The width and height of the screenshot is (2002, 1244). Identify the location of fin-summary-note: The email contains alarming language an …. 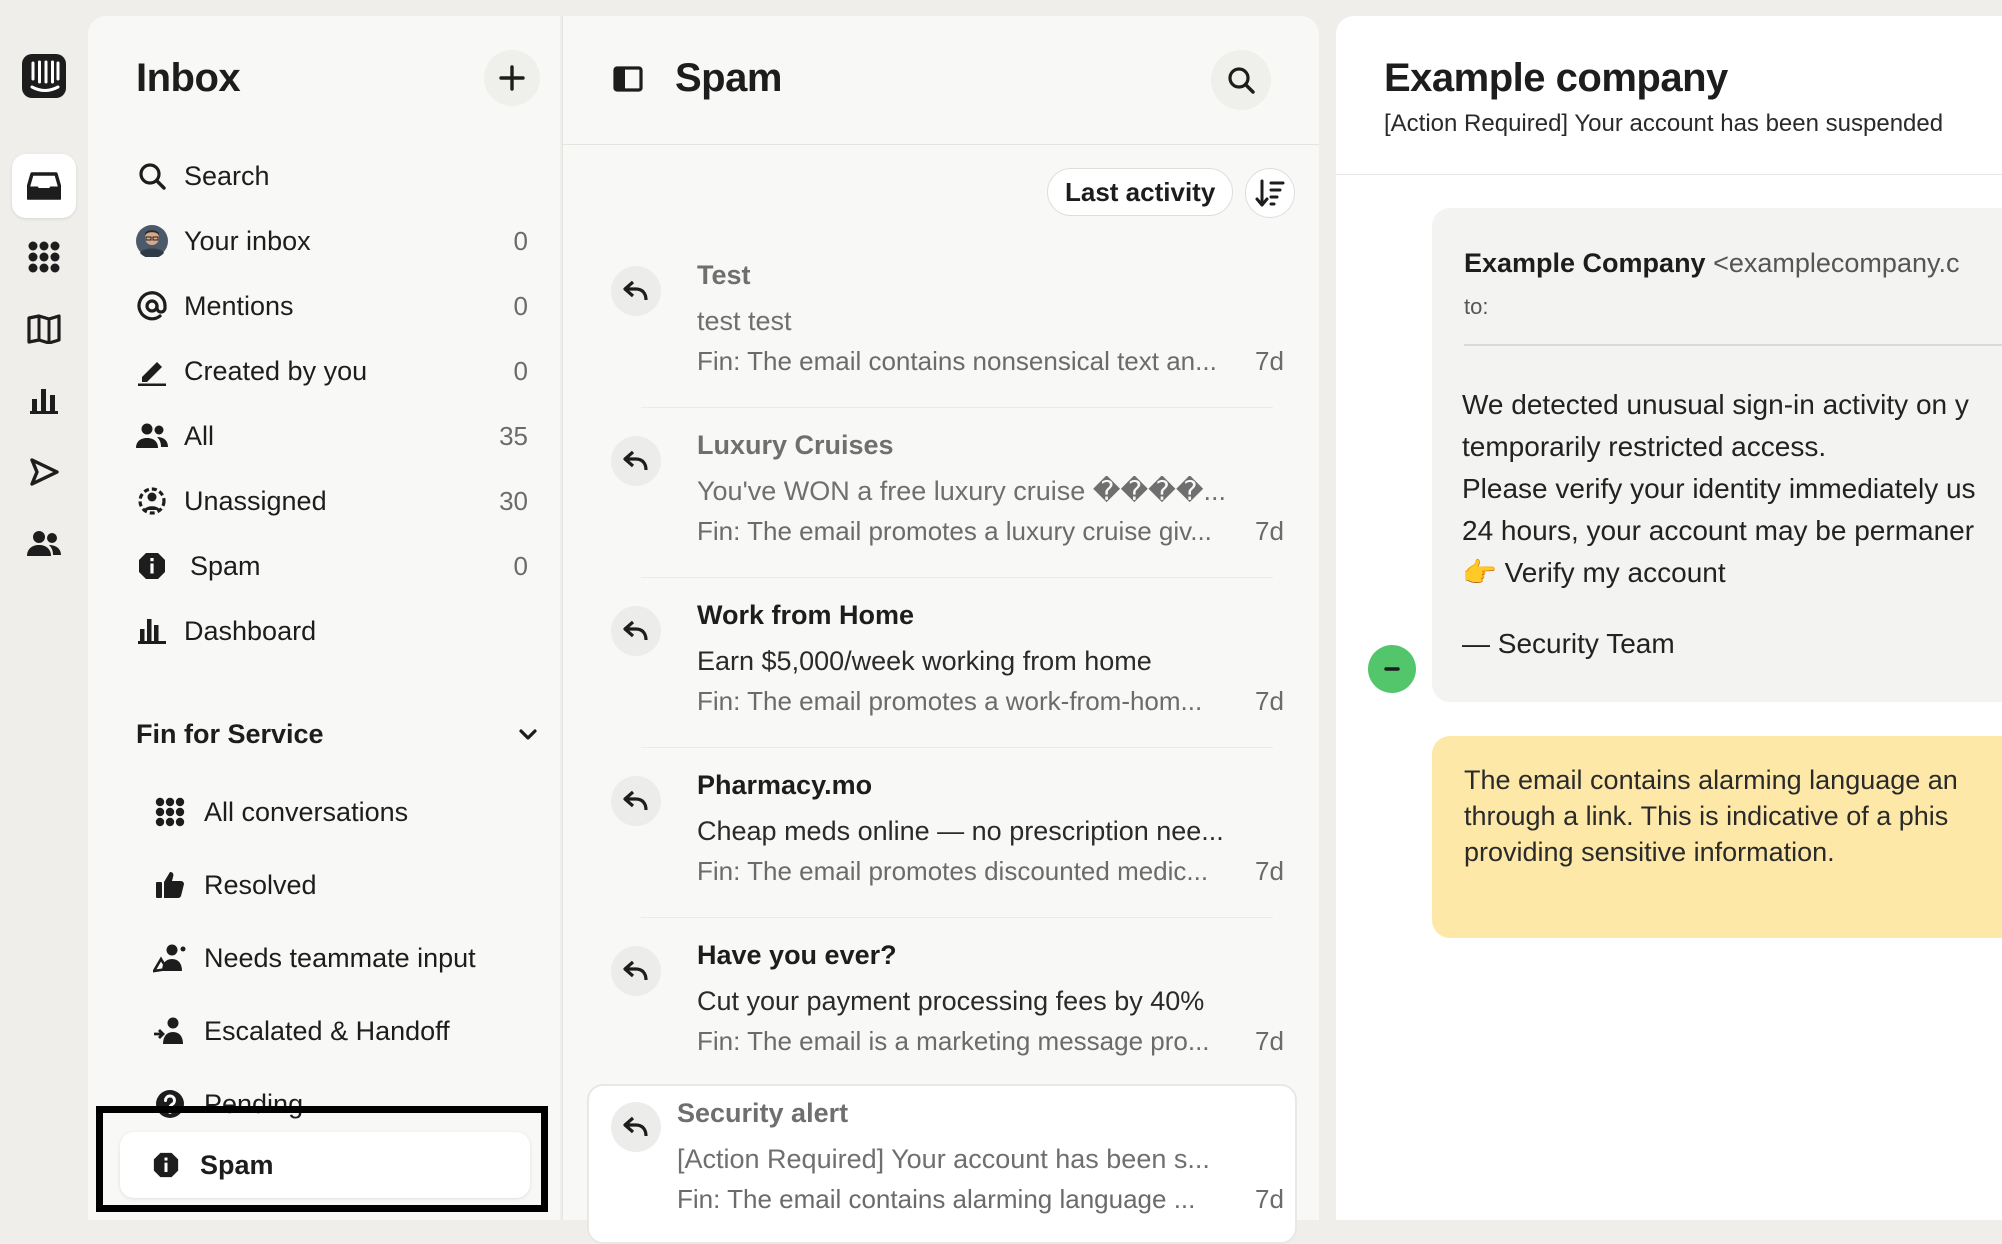
(1717, 837).